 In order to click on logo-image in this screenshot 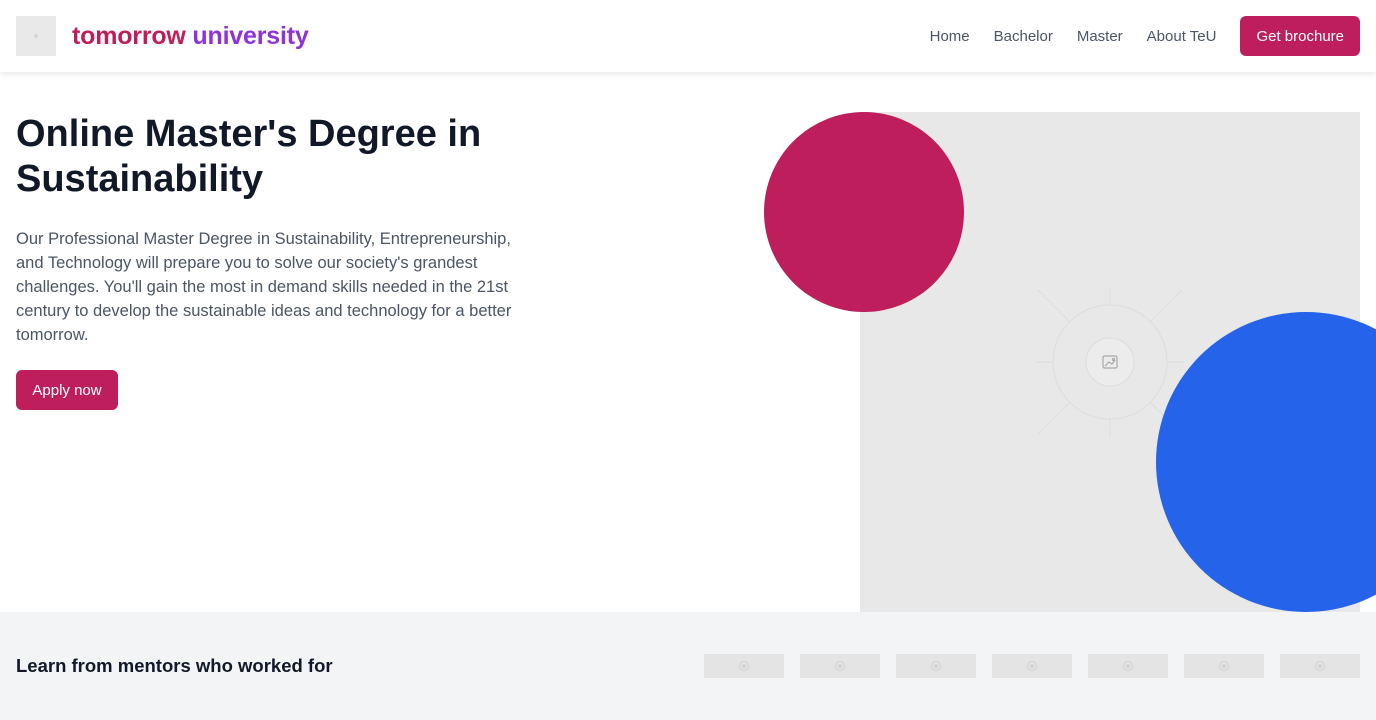, I will do `click(36, 36)`.